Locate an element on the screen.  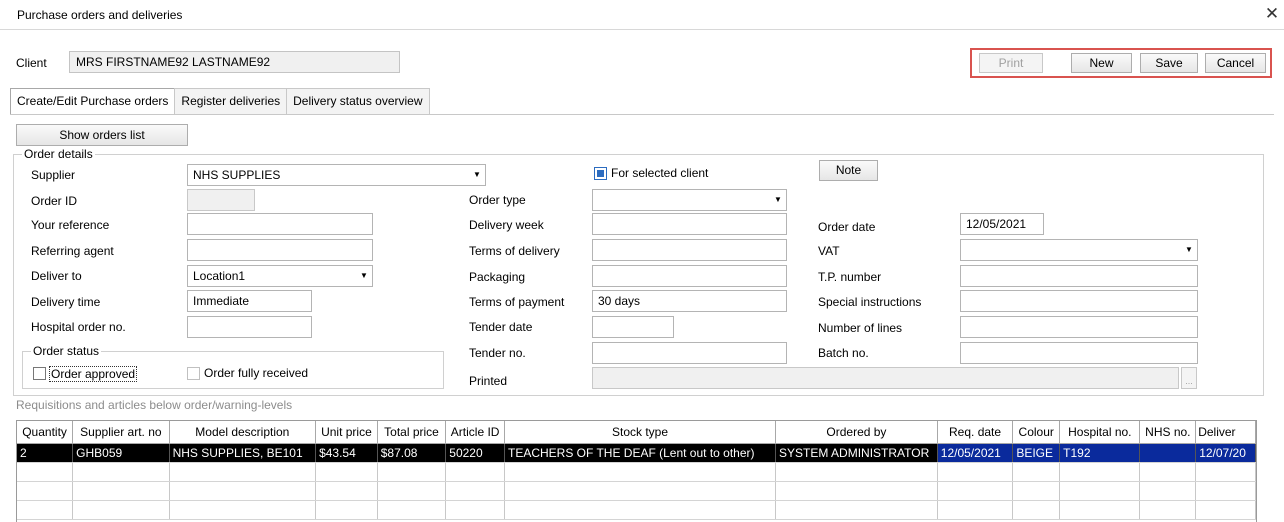
tp-number-label: T.P. number is located at coordinates (850, 277).